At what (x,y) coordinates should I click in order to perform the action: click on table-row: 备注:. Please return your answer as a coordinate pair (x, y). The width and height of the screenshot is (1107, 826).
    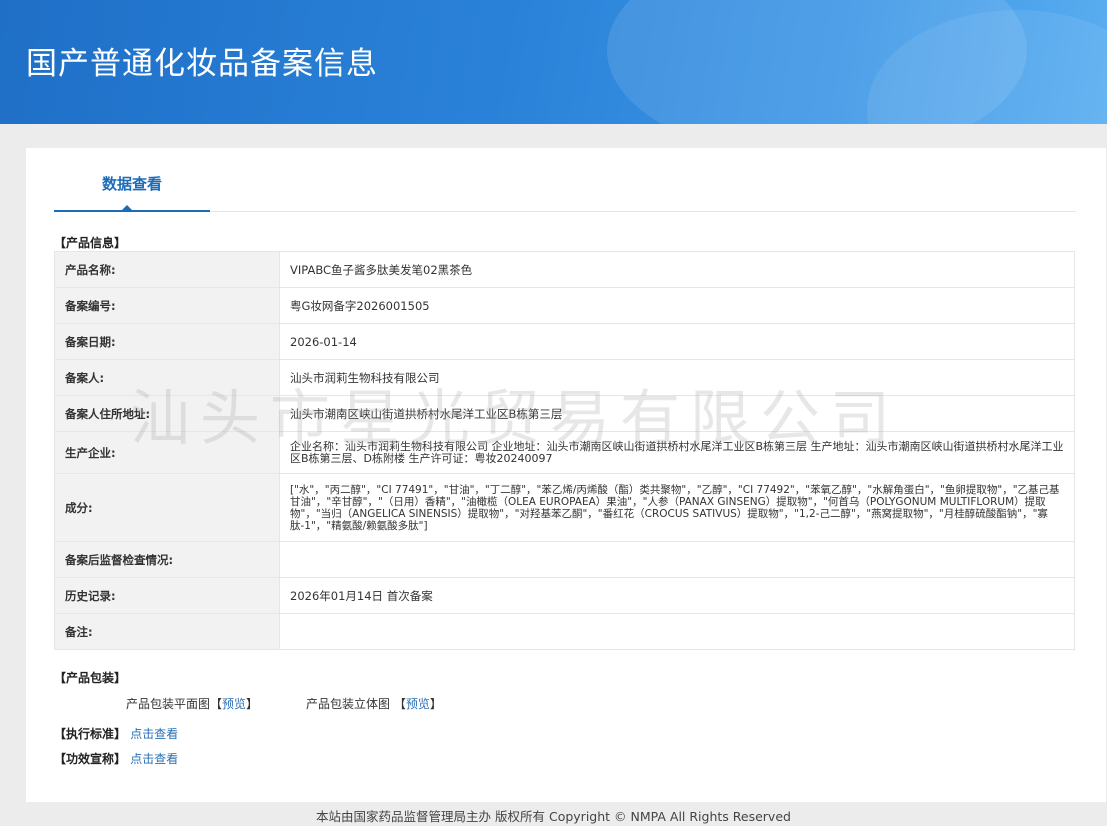
    Looking at the image, I should click on (564, 631).